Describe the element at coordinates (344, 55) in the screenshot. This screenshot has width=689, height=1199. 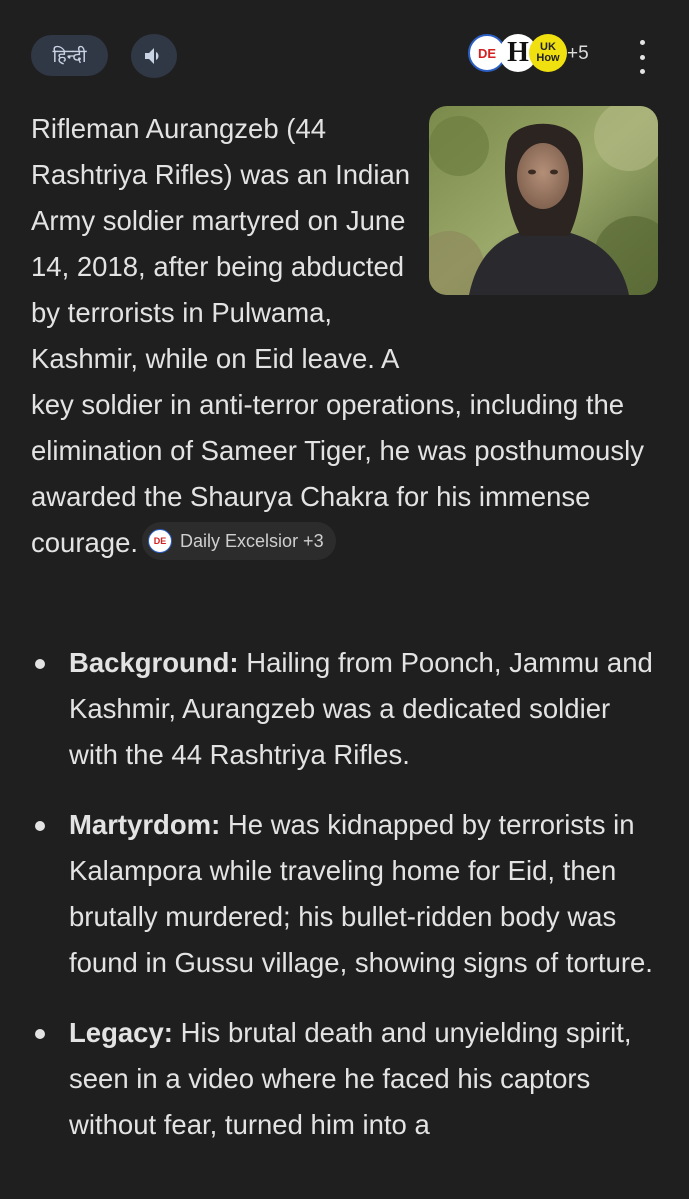
I see `top-bar: हिन्दी DE H UK How +5` at that location.